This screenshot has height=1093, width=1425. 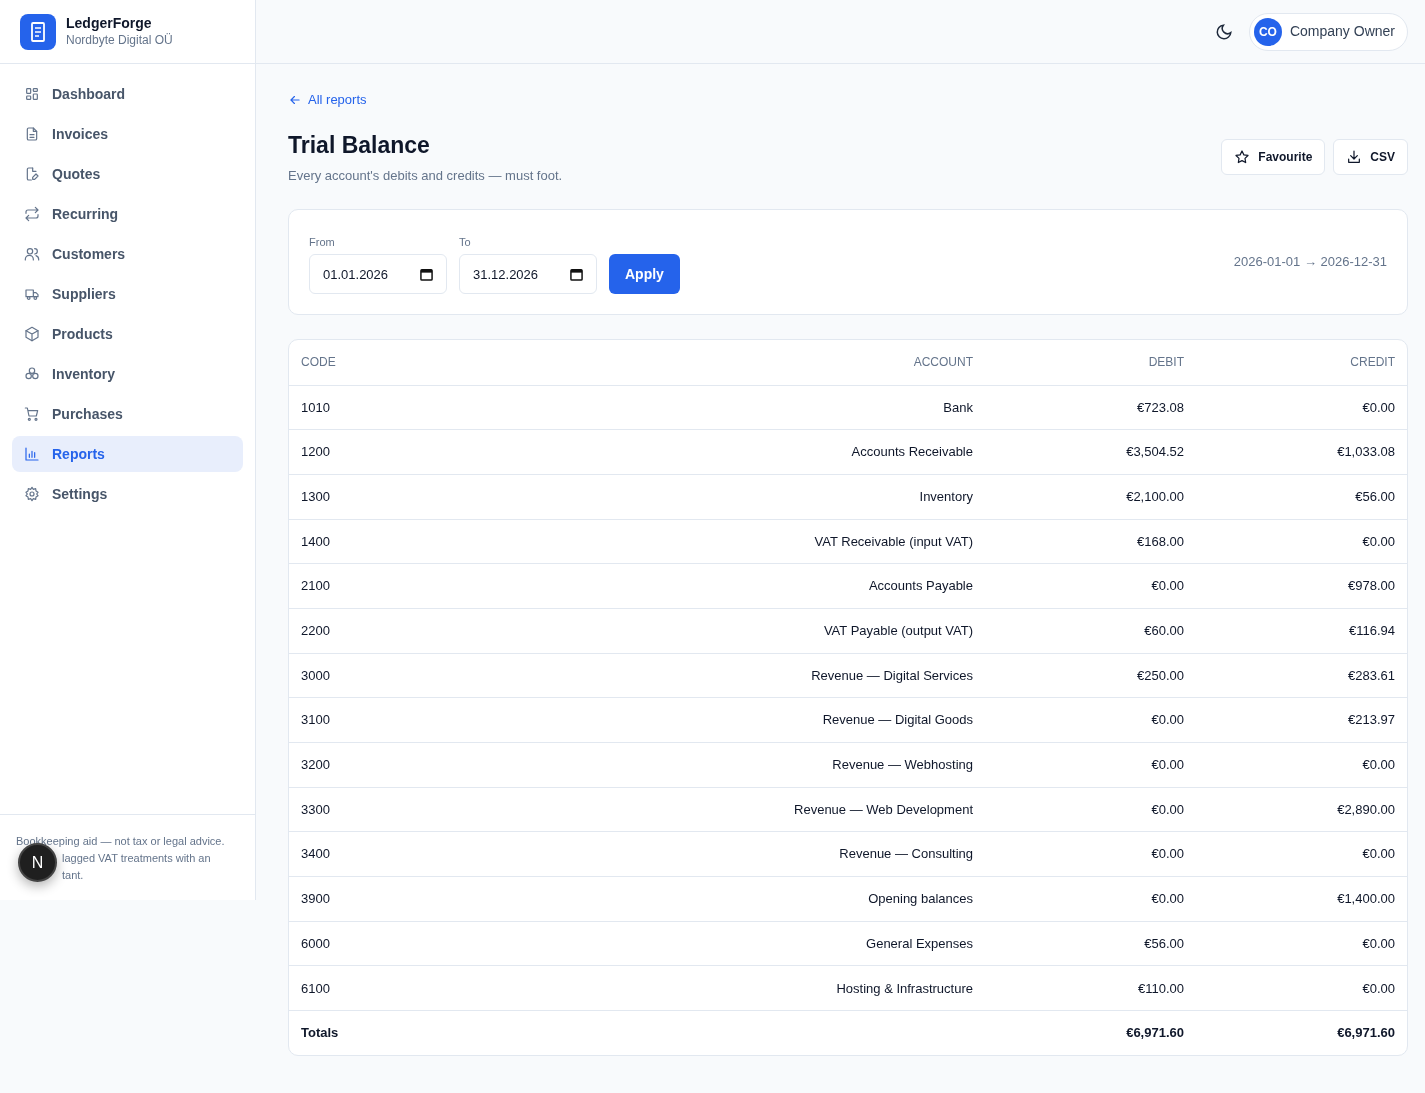 What do you see at coordinates (32, 94) in the screenshot?
I see `grid-icon` at bounding box center [32, 94].